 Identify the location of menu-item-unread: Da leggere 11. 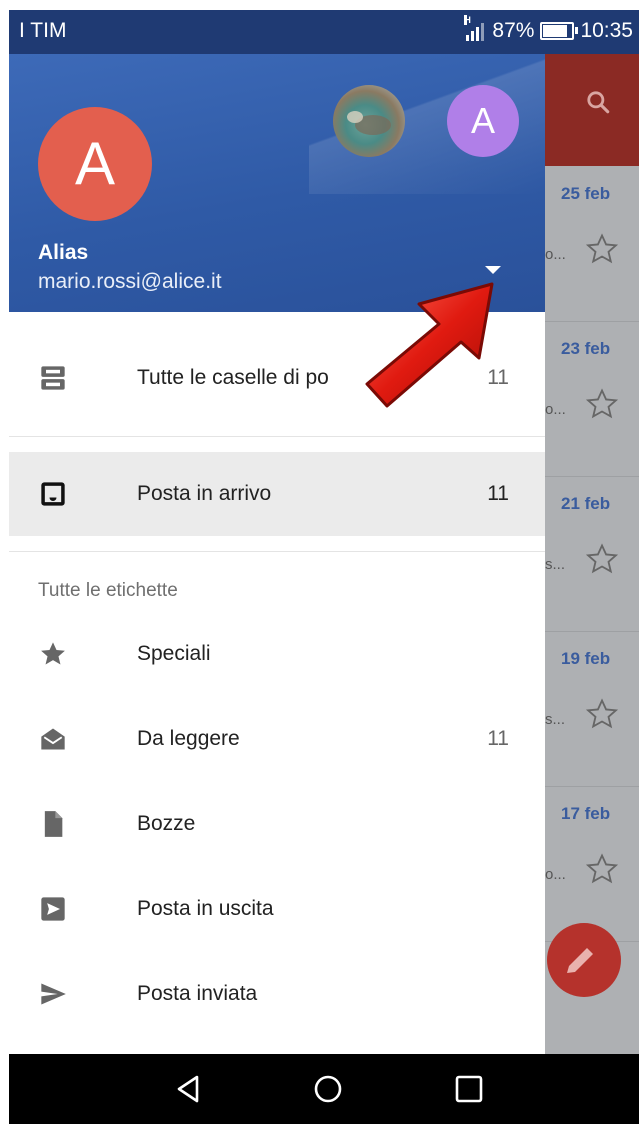
(277, 739).